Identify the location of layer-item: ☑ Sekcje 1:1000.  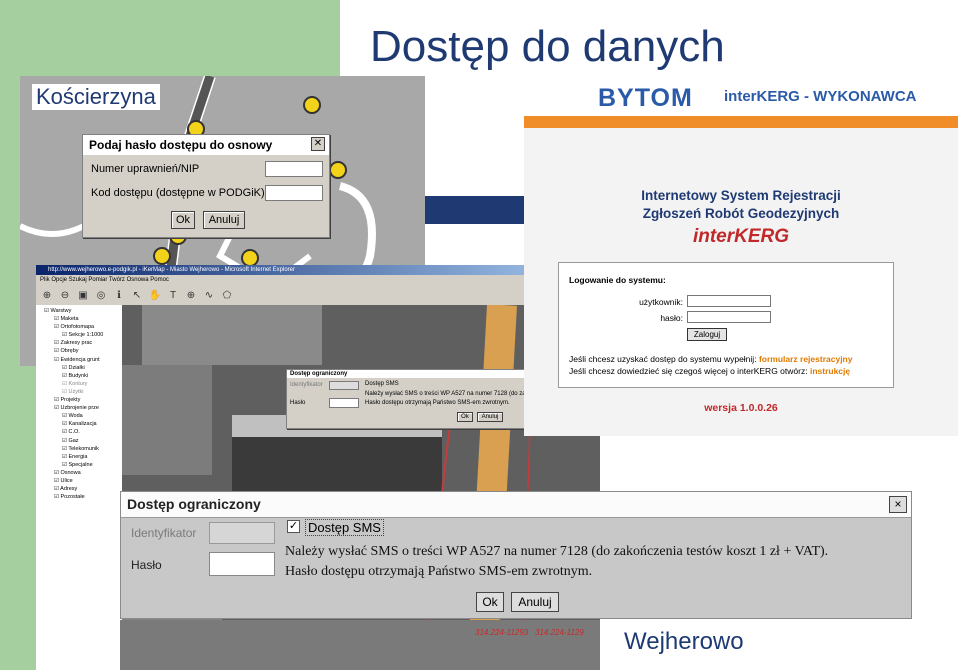
(79, 335).